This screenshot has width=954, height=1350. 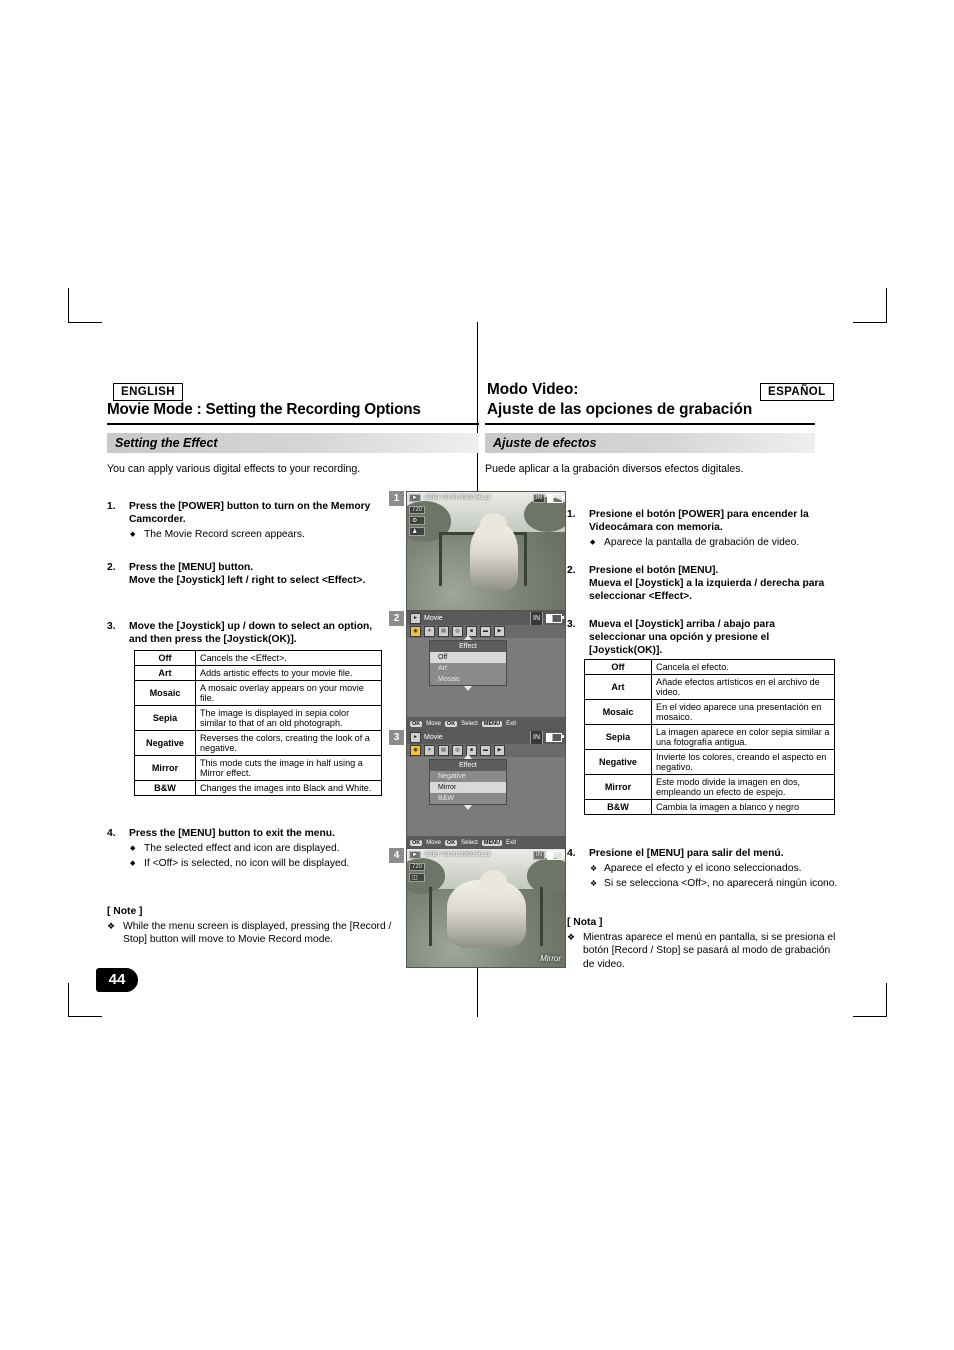 I want to click on menu-icon-focus-2: ◎, so click(x=457, y=631).